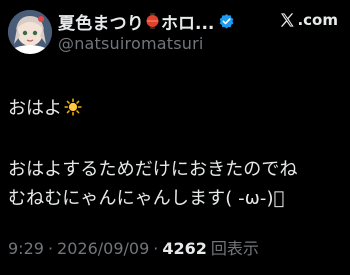  I want to click on tweet-text-line-2: おはよするためだけにおきたのでね, so click(153, 169).